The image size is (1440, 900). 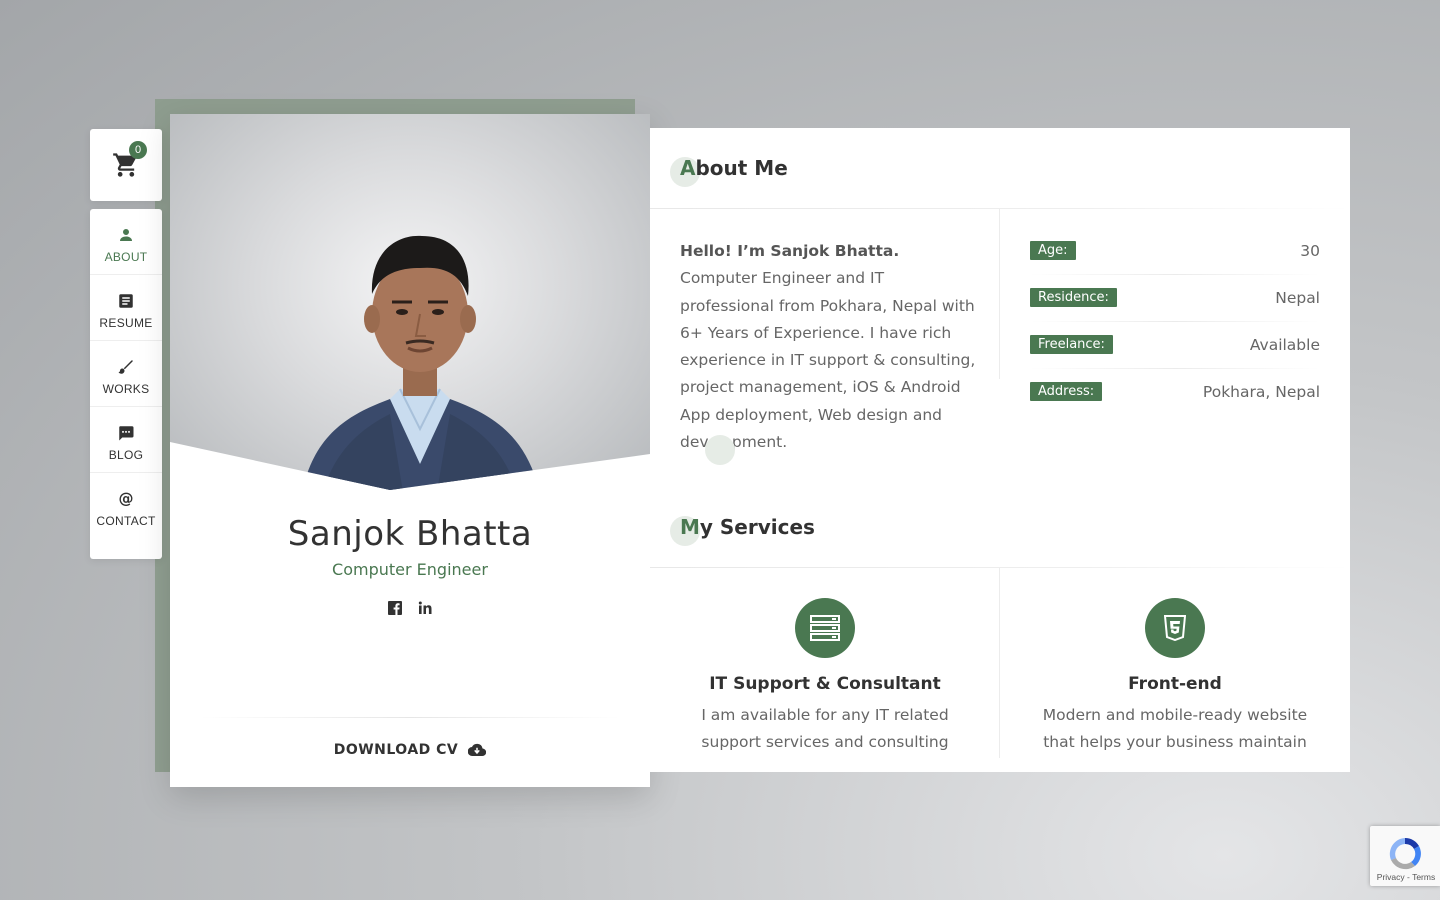 I want to click on recaptcha-badge: Privacy - Terms, so click(x=1405, y=856).